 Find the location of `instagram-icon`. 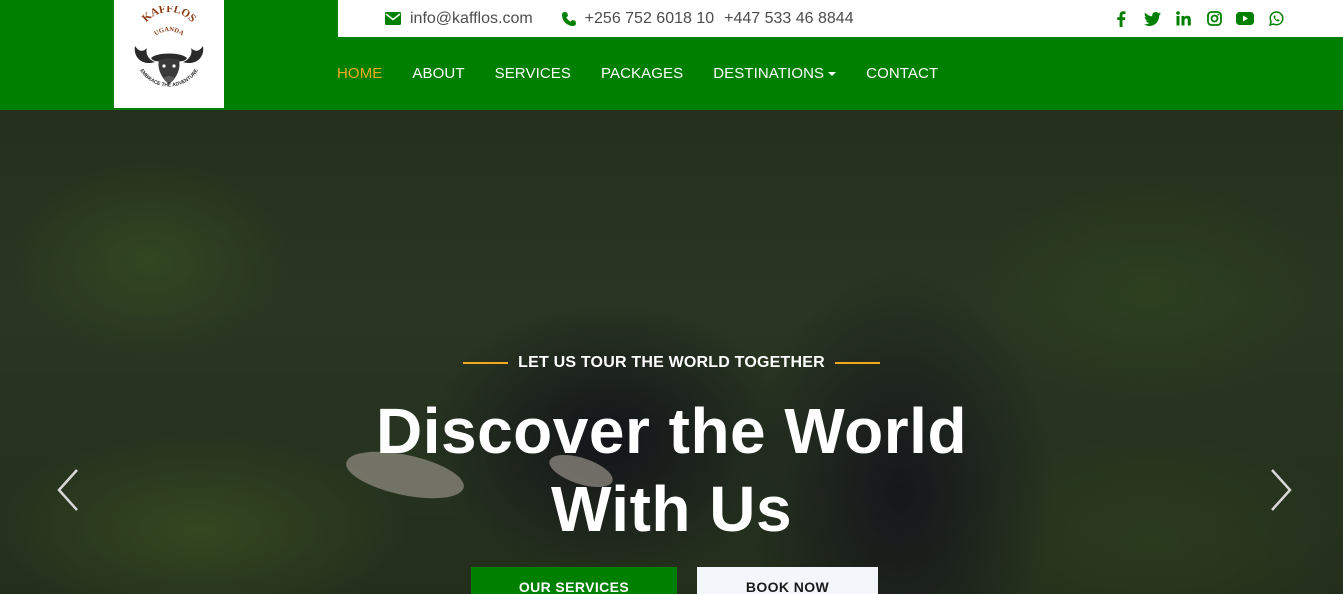

instagram-icon is located at coordinates (1214, 19).